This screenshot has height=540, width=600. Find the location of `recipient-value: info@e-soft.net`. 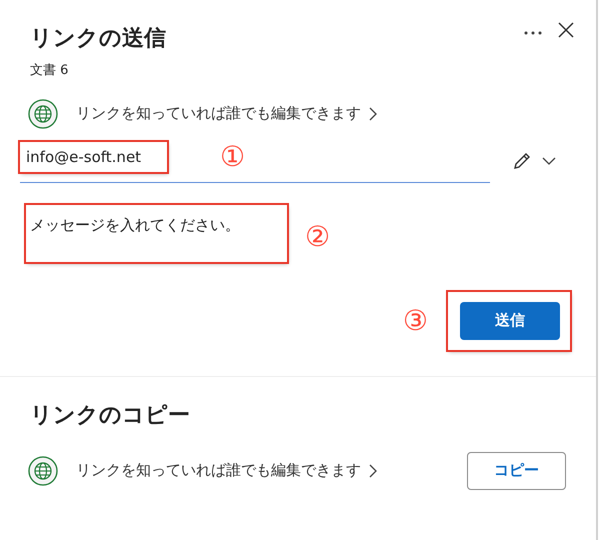

recipient-value: info@e-soft.net is located at coordinates (94, 157).